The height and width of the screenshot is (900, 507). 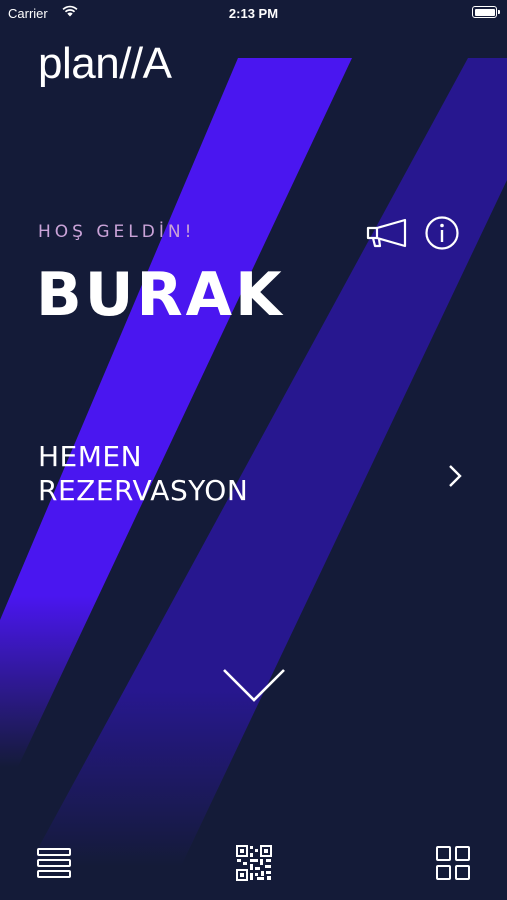 What do you see at coordinates (90, 456) in the screenshot?
I see `reservation-label-line1: HEMEN` at bounding box center [90, 456].